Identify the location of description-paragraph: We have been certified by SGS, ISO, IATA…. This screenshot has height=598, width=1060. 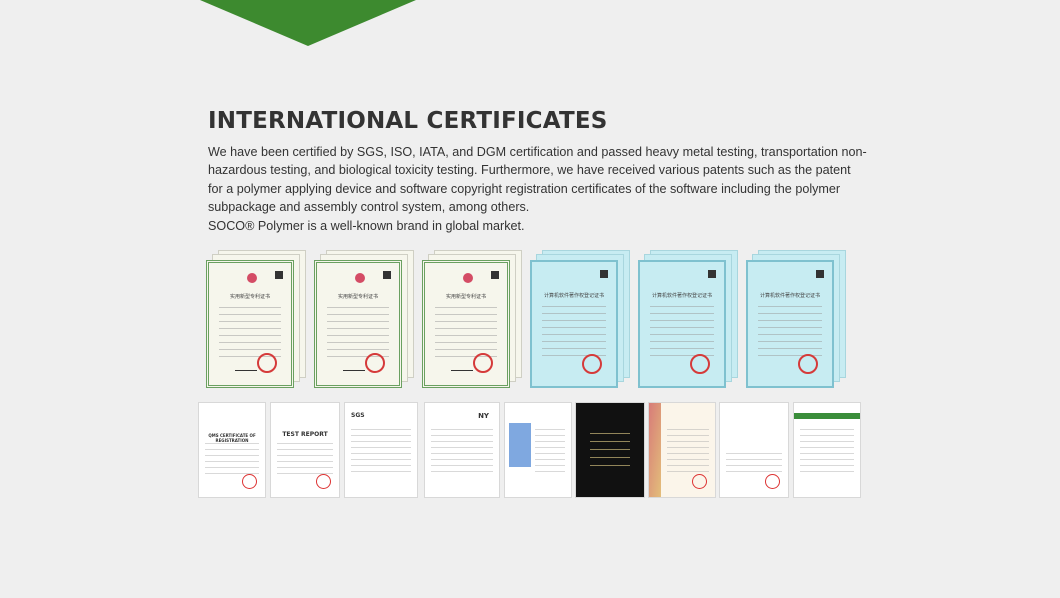
(537, 180).